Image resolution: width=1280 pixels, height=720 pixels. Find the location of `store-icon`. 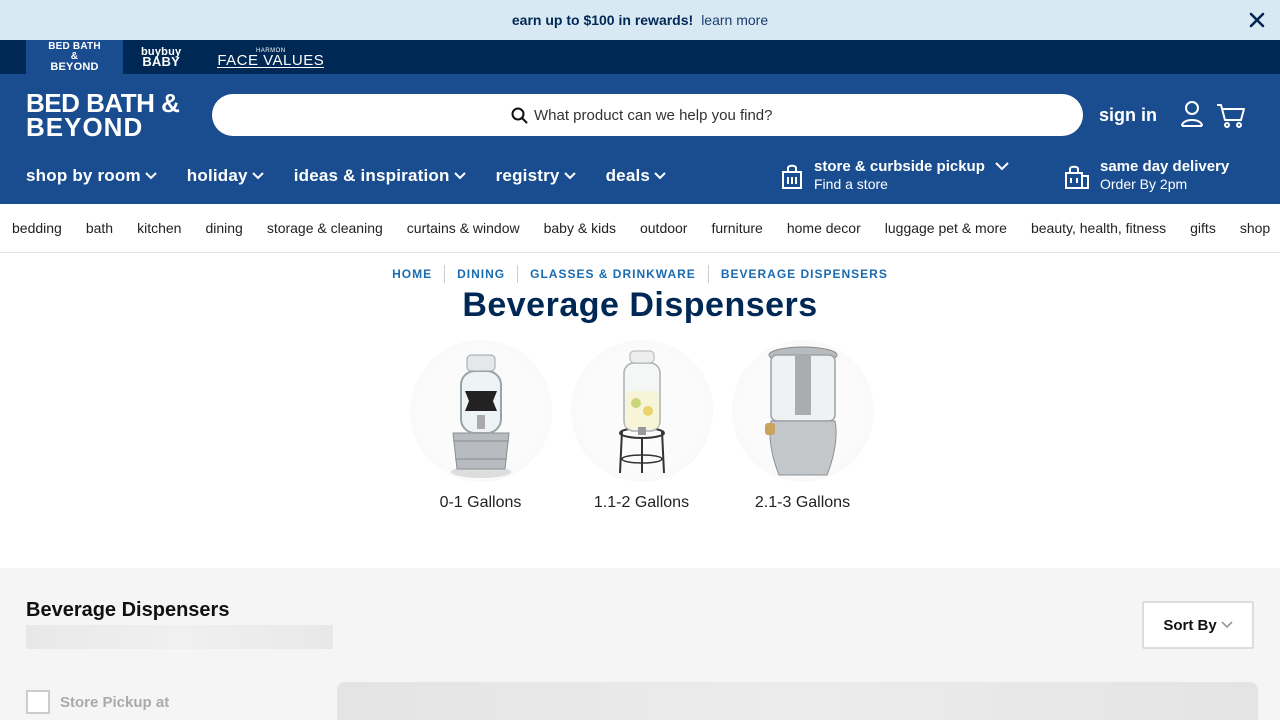

store-icon is located at coordinates (792, 176).